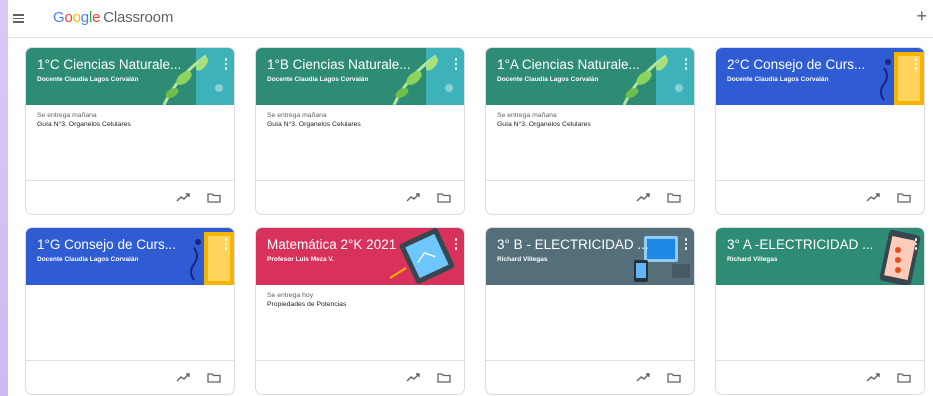 This screenshot has width=933, height=396. Describe the element at coordinates (360, 256) in the screenshot. I see `card-header: Matemática 2°K 2021 Profesor Luis Meza V.` at that location.